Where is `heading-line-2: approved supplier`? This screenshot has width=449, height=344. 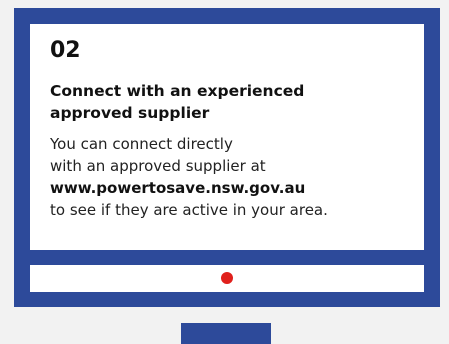
heading-line-2: approved supplier is located at coordinates (130, 113).